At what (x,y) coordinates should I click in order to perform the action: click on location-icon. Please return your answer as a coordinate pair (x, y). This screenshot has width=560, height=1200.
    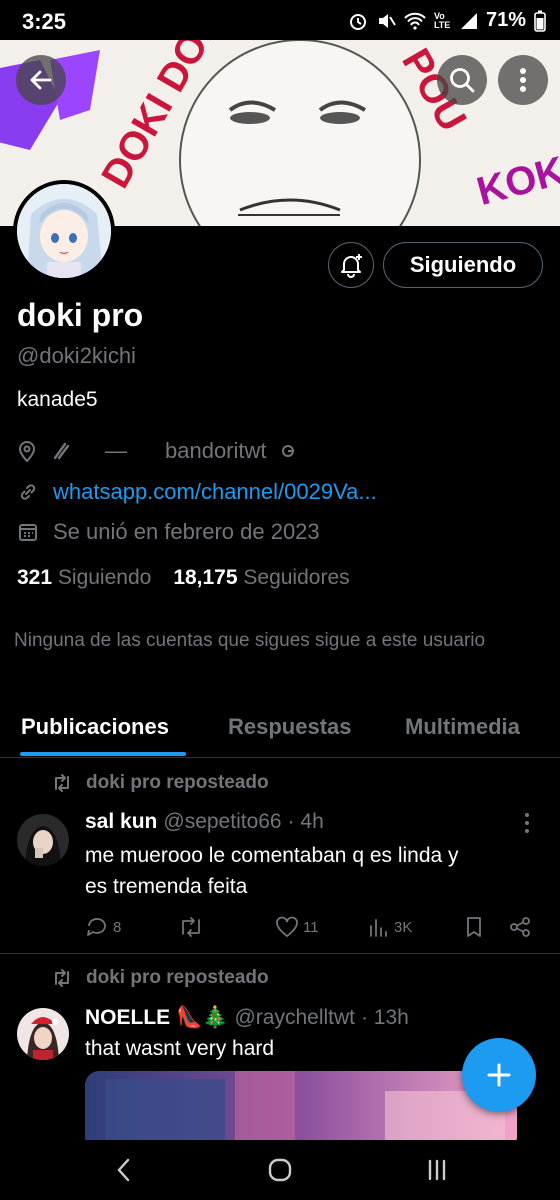
    Looking at the image, I should click on (27, 451).